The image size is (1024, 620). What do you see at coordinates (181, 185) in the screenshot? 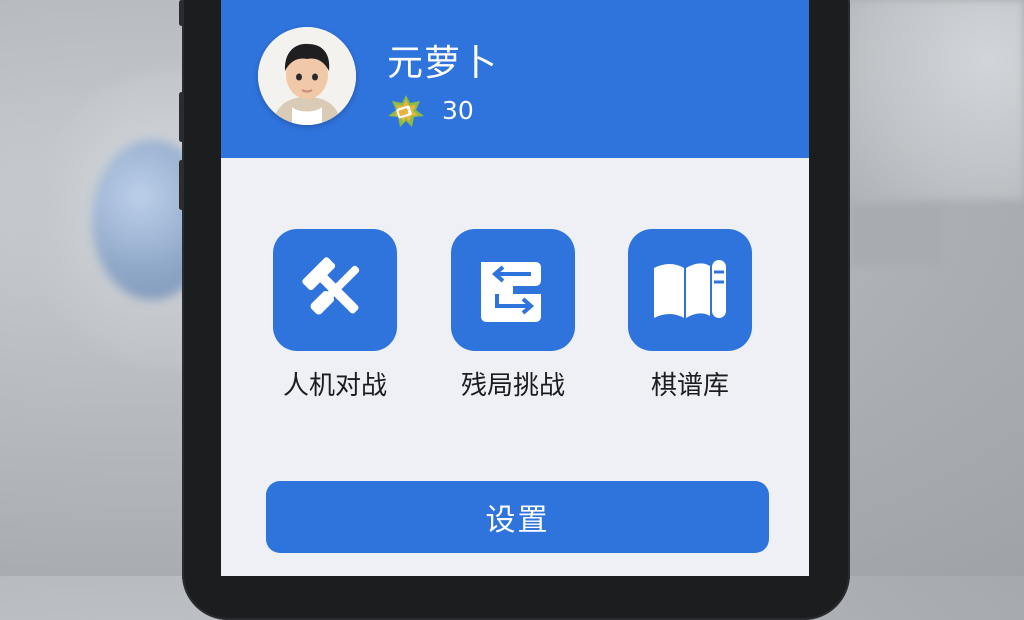
I see `phone-volume-down-button` at bounding box center [181, 185].